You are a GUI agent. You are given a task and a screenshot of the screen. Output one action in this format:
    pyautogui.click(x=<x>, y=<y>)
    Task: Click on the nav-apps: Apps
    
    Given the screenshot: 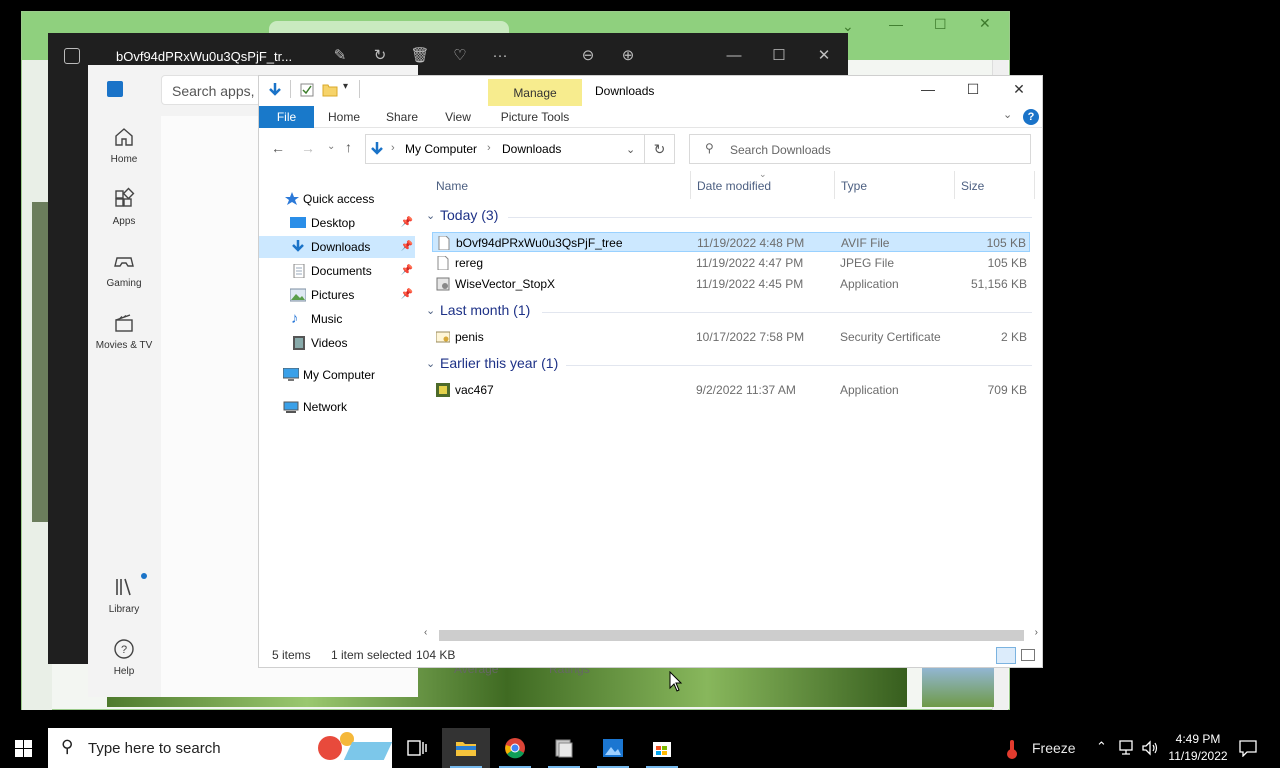 What is the action you would take?
    pyautogui.click(x=124, y=207)
    